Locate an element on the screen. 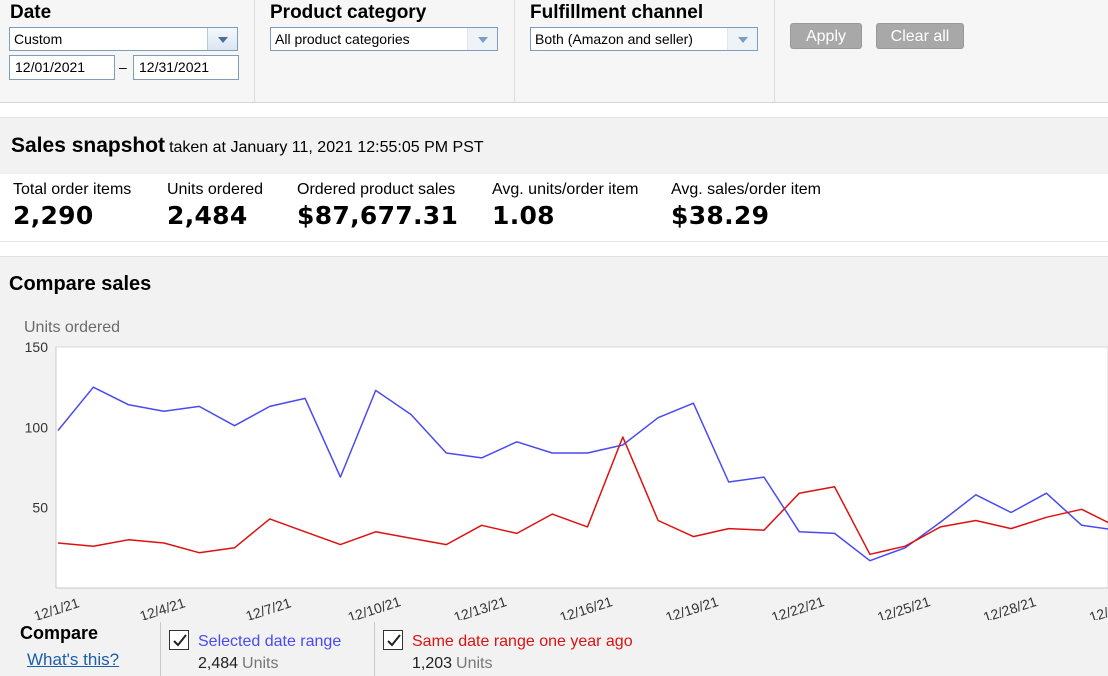 The image size is (1108, 676). legend-selected-range-total: 2,484 Units is located at coordinates (238, 664).